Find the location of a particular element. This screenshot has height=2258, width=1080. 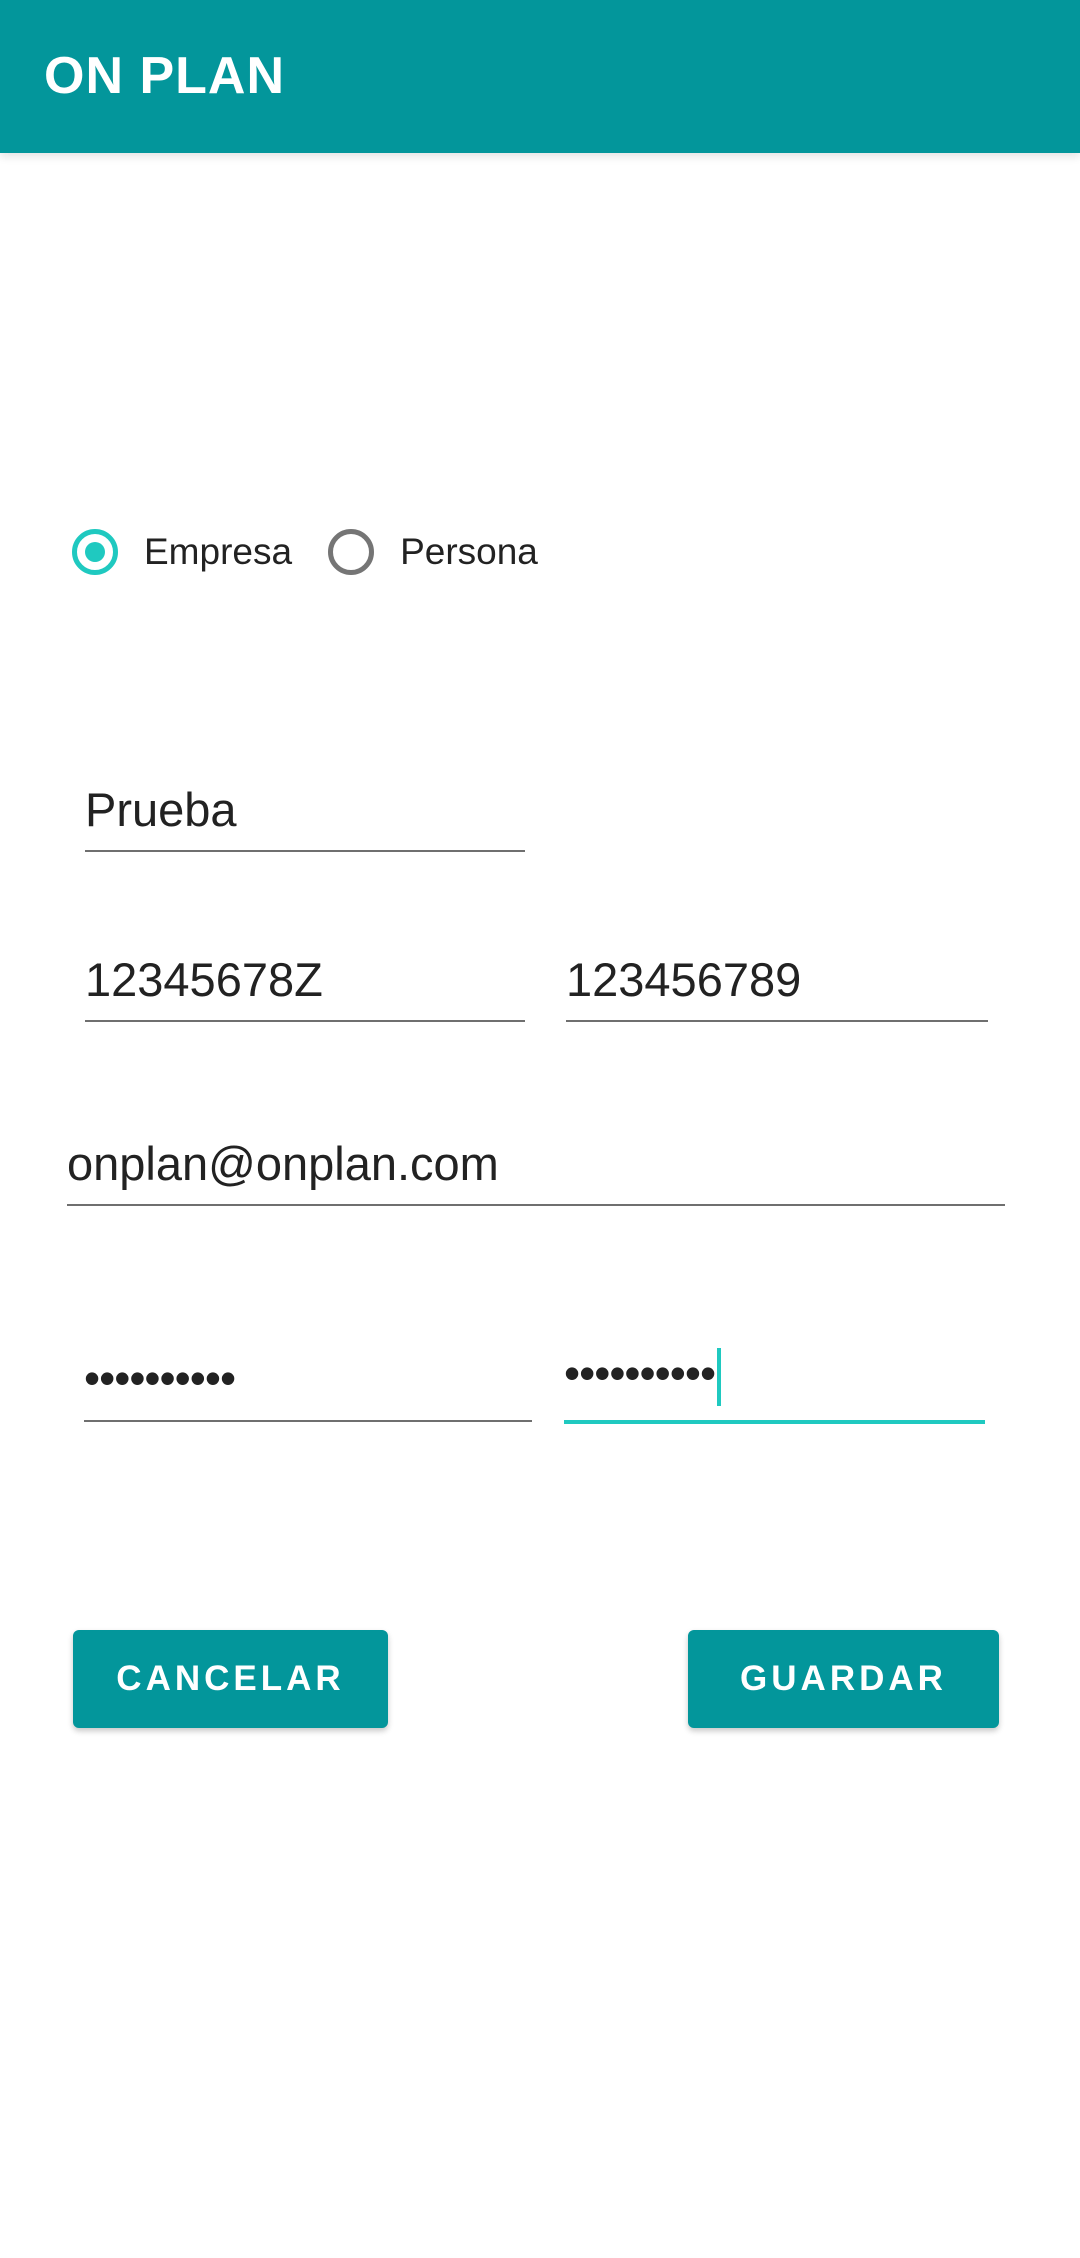

phone-field: 123456789 is located at coordinates (777, 981).